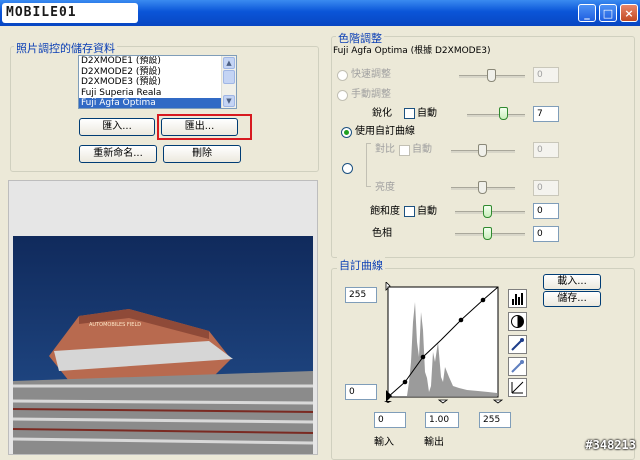 This screenshot has width=640, height=460. I want to click on scroll-thumb, so click(229, 77).